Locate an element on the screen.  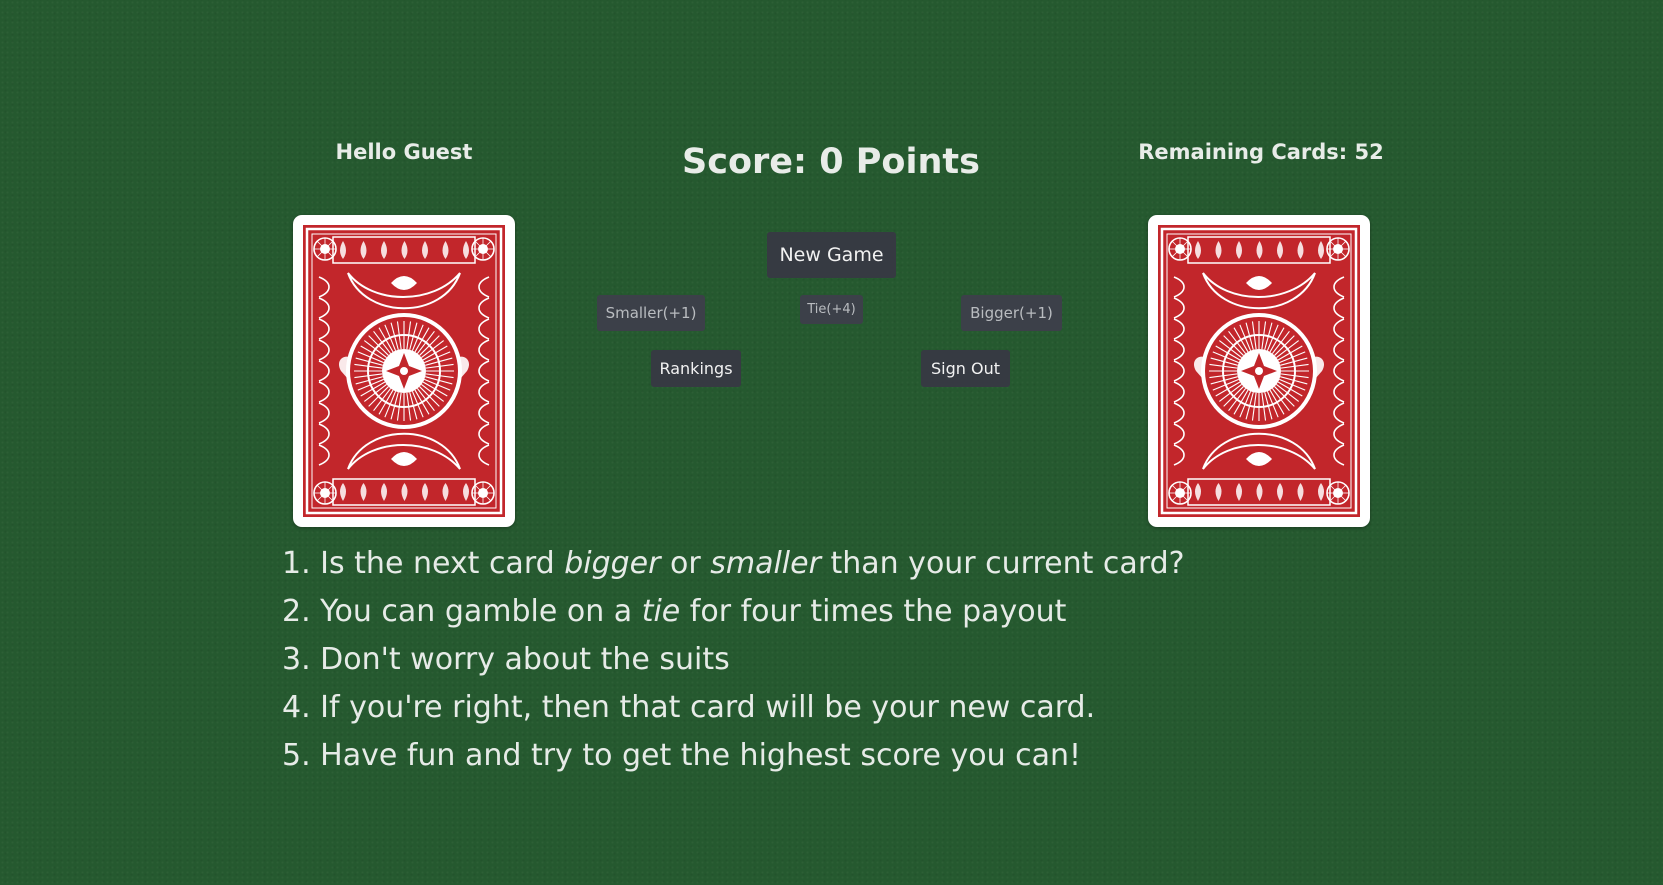
score-display: Score: 0 Points is located at coordinates (831, 162).